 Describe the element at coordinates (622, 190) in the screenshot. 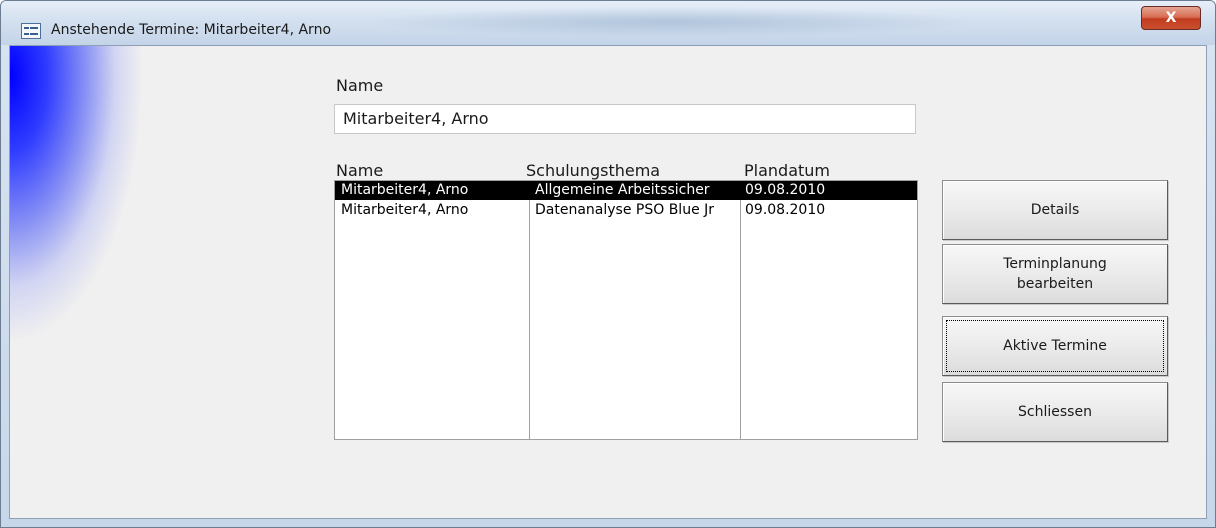

I see `row-topic: Allgemeine Arbeitssicher` at that location.